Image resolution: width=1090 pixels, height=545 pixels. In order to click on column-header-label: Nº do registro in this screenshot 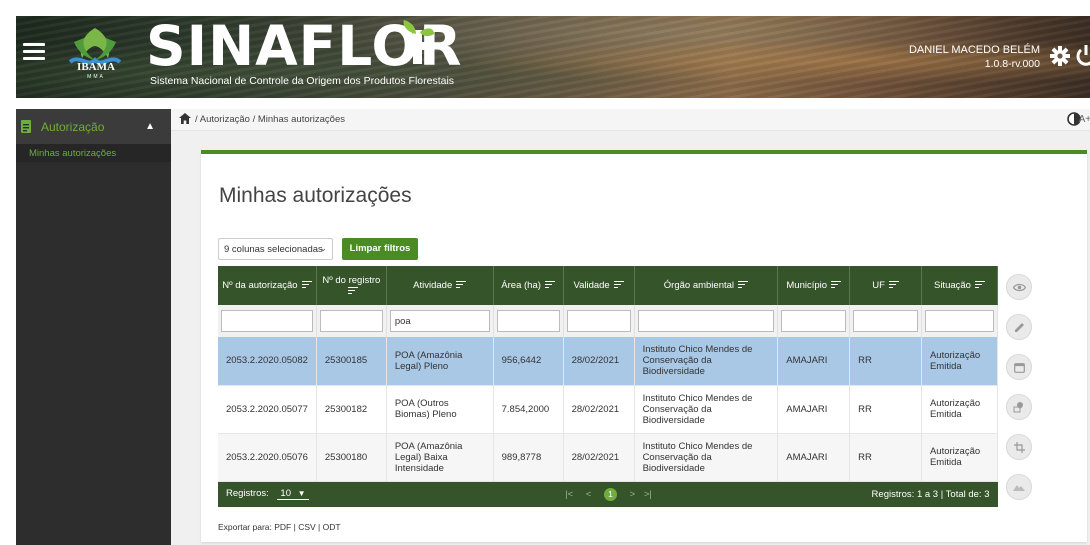, I will do `click(351, 280)`.